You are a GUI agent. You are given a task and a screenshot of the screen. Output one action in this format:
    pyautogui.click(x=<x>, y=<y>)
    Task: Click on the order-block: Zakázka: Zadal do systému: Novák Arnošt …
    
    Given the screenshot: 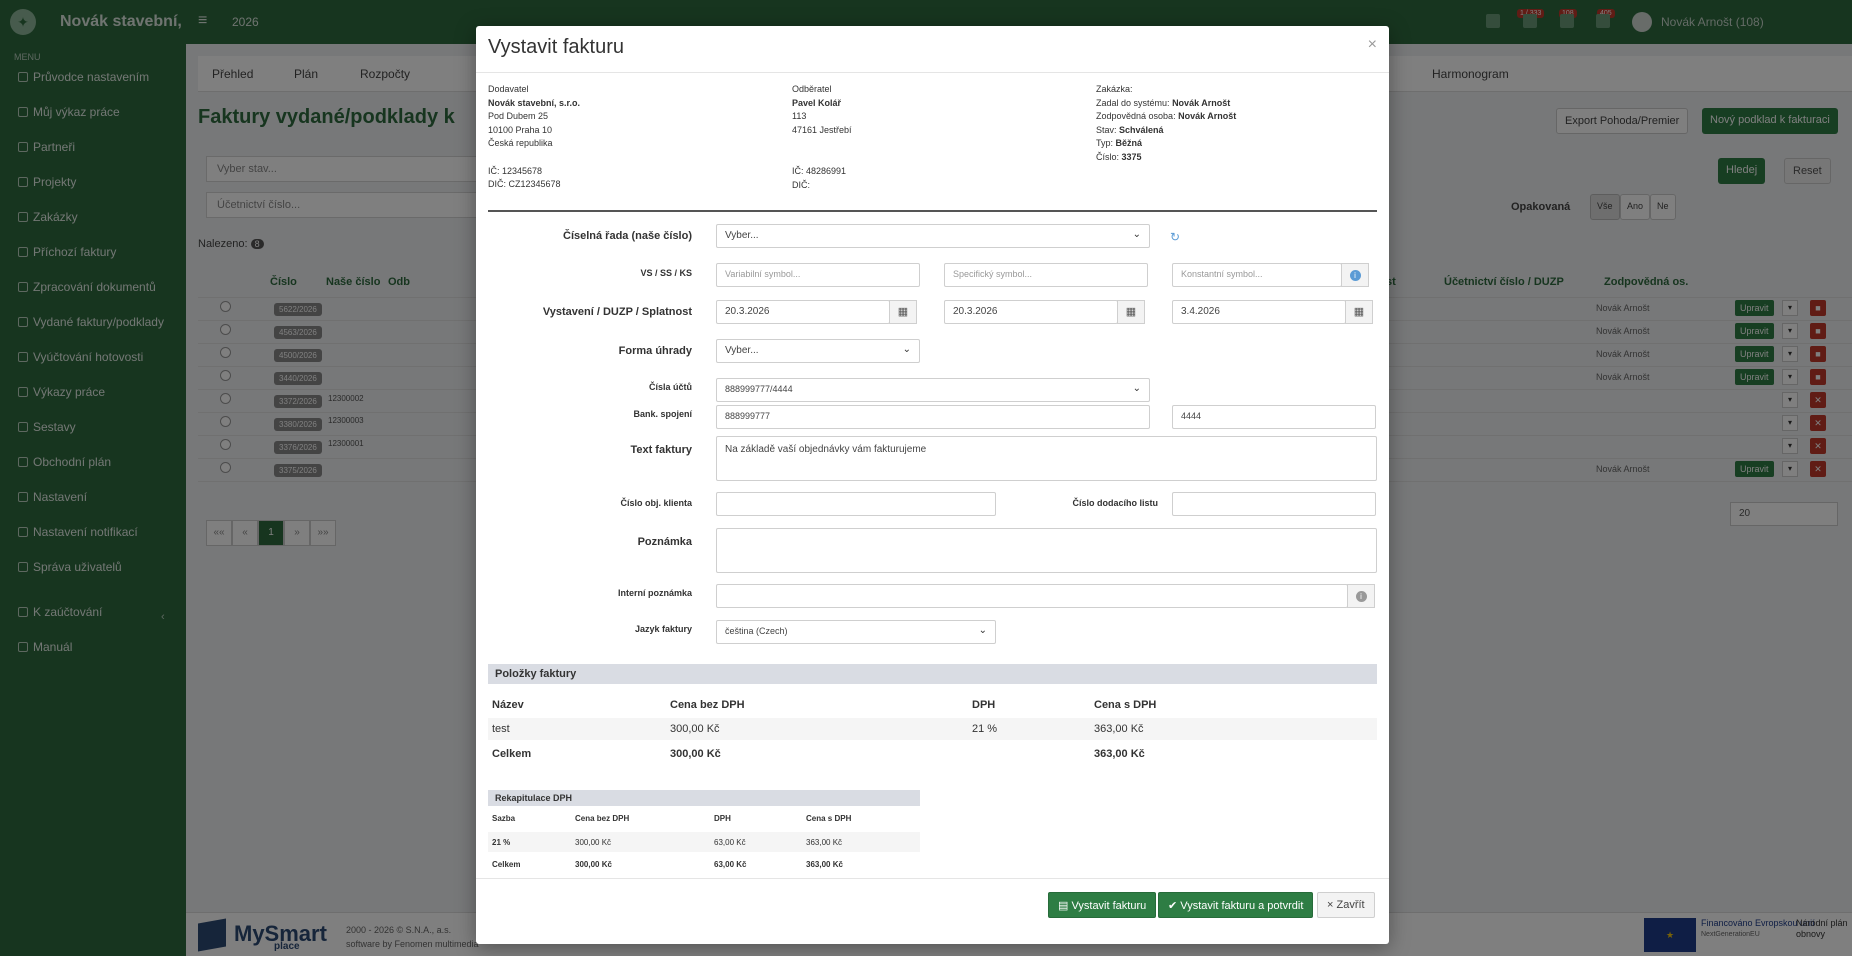 What is the action you would take?
    pyautogui.click(x=1166, y=123)
    